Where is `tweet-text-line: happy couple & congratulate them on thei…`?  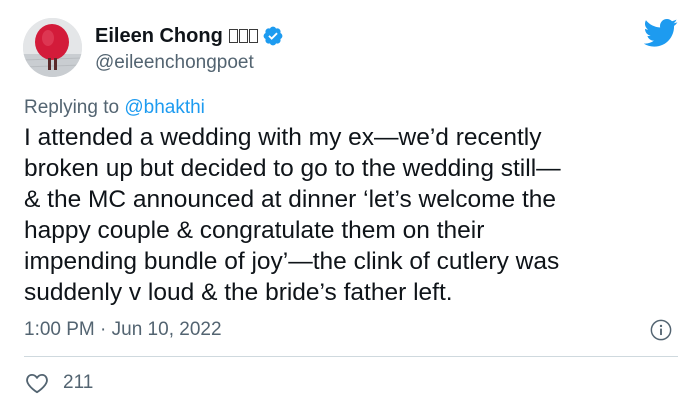 tweet-text-line: happy couple & congratulate them on thei… is located at coordinates (254, 230).